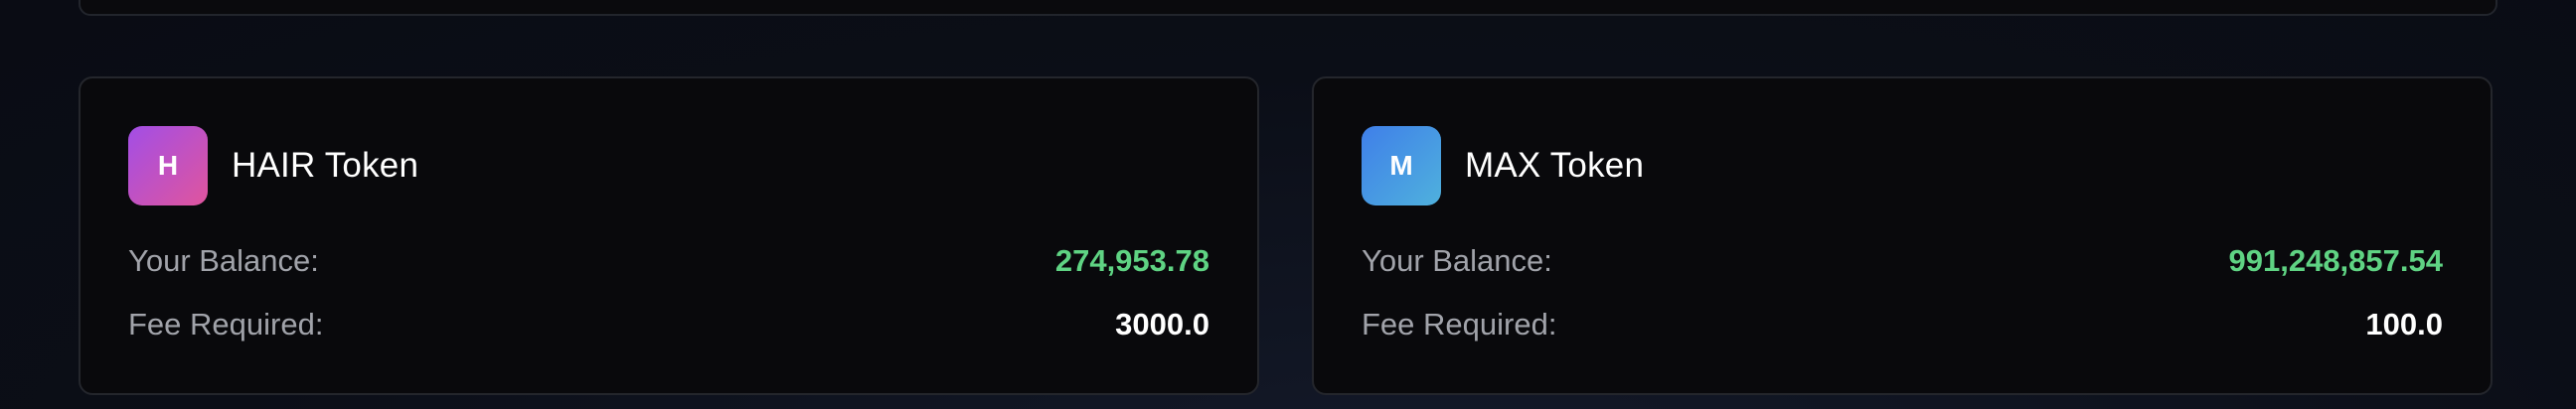  I want to click on balance-row: Your Balance: 274,953.78, so click(668, 261).